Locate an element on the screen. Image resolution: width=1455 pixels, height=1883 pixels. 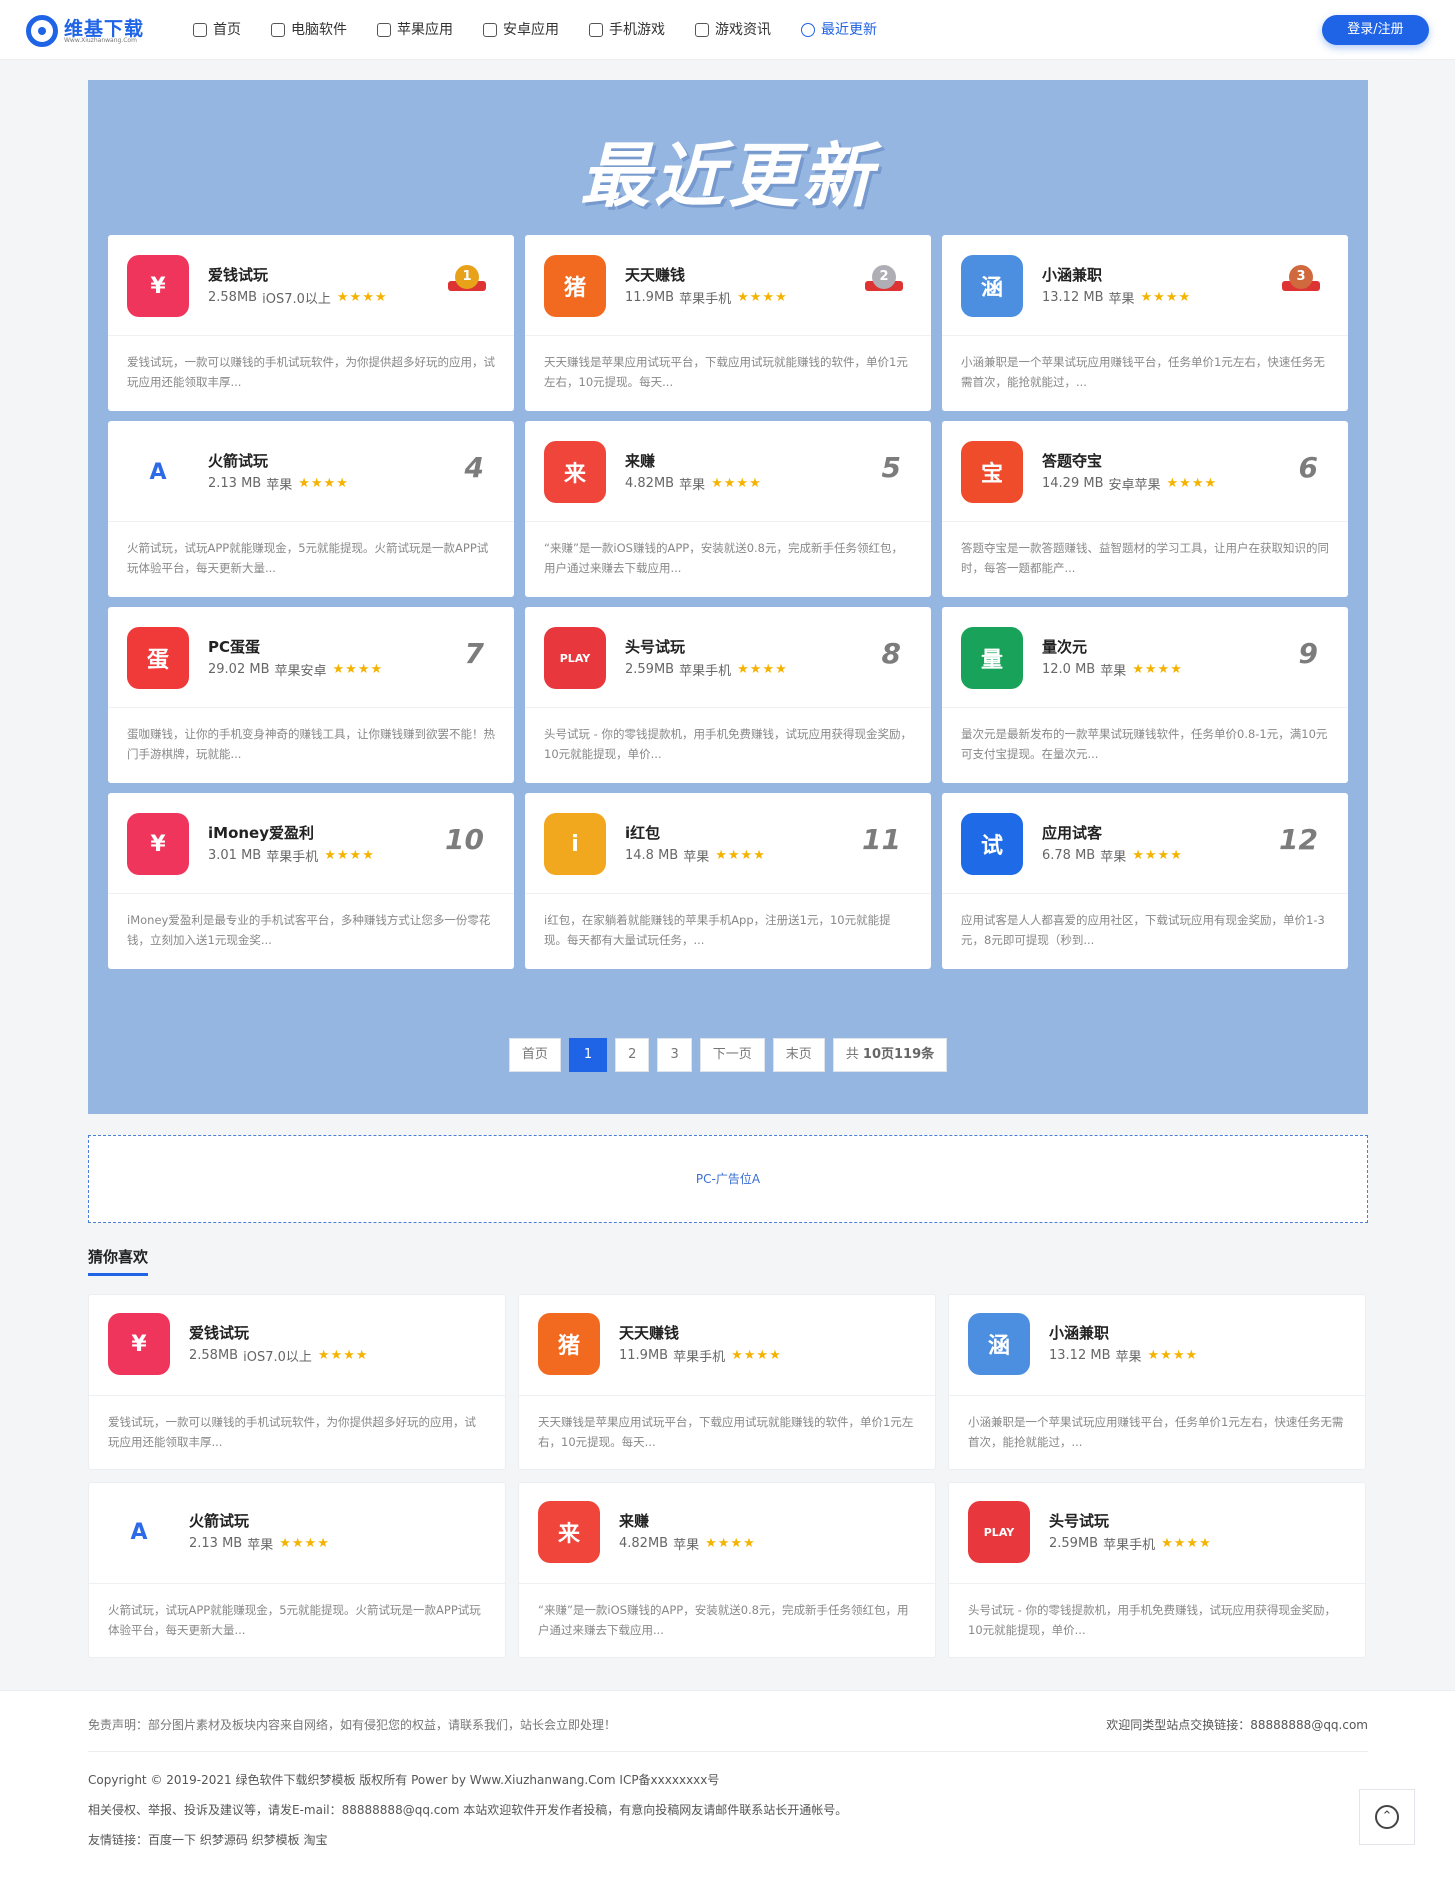
rank-medal-icon: 1 is located at coordinates (467, 282).